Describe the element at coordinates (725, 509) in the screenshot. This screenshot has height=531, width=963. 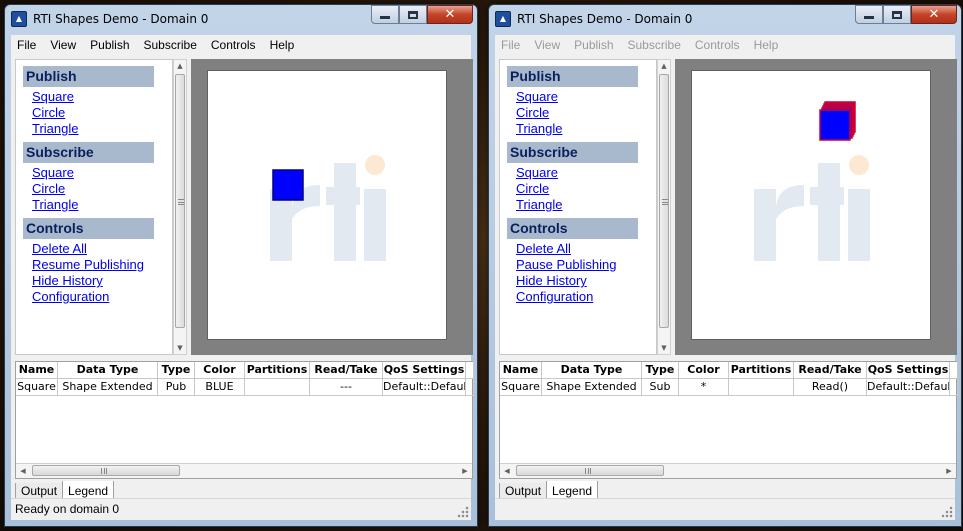
I see `status-bar` at that location.